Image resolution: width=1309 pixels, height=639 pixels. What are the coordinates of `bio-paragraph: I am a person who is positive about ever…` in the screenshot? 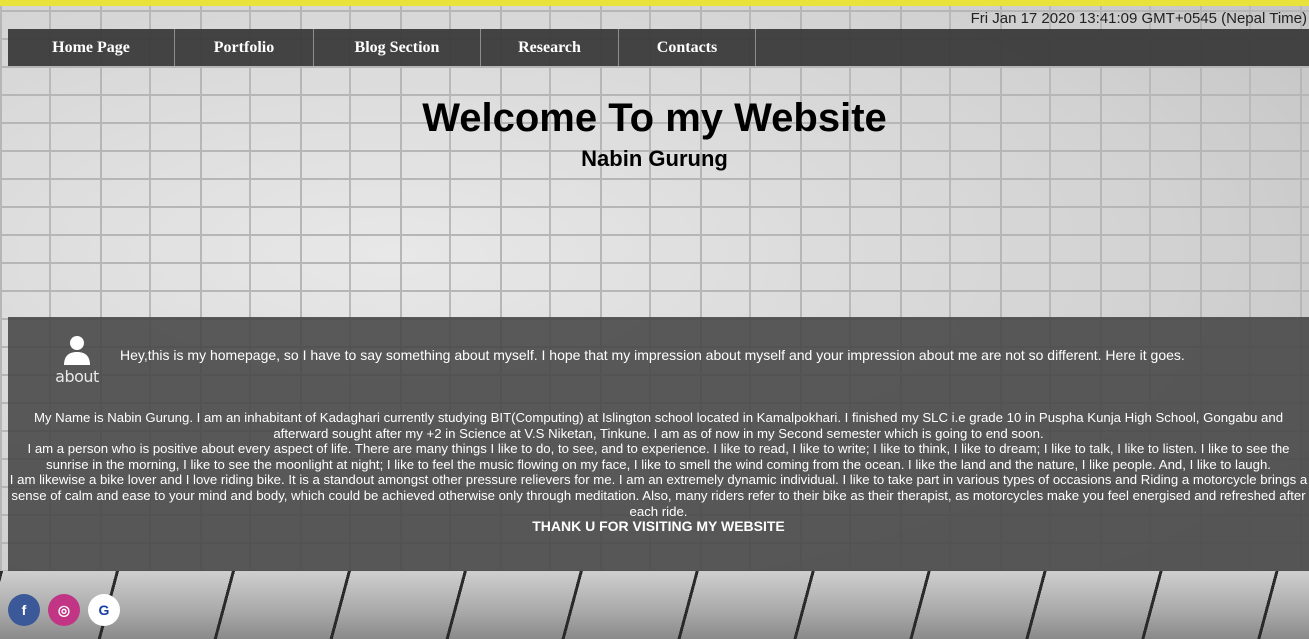 It's located at (658, 456).